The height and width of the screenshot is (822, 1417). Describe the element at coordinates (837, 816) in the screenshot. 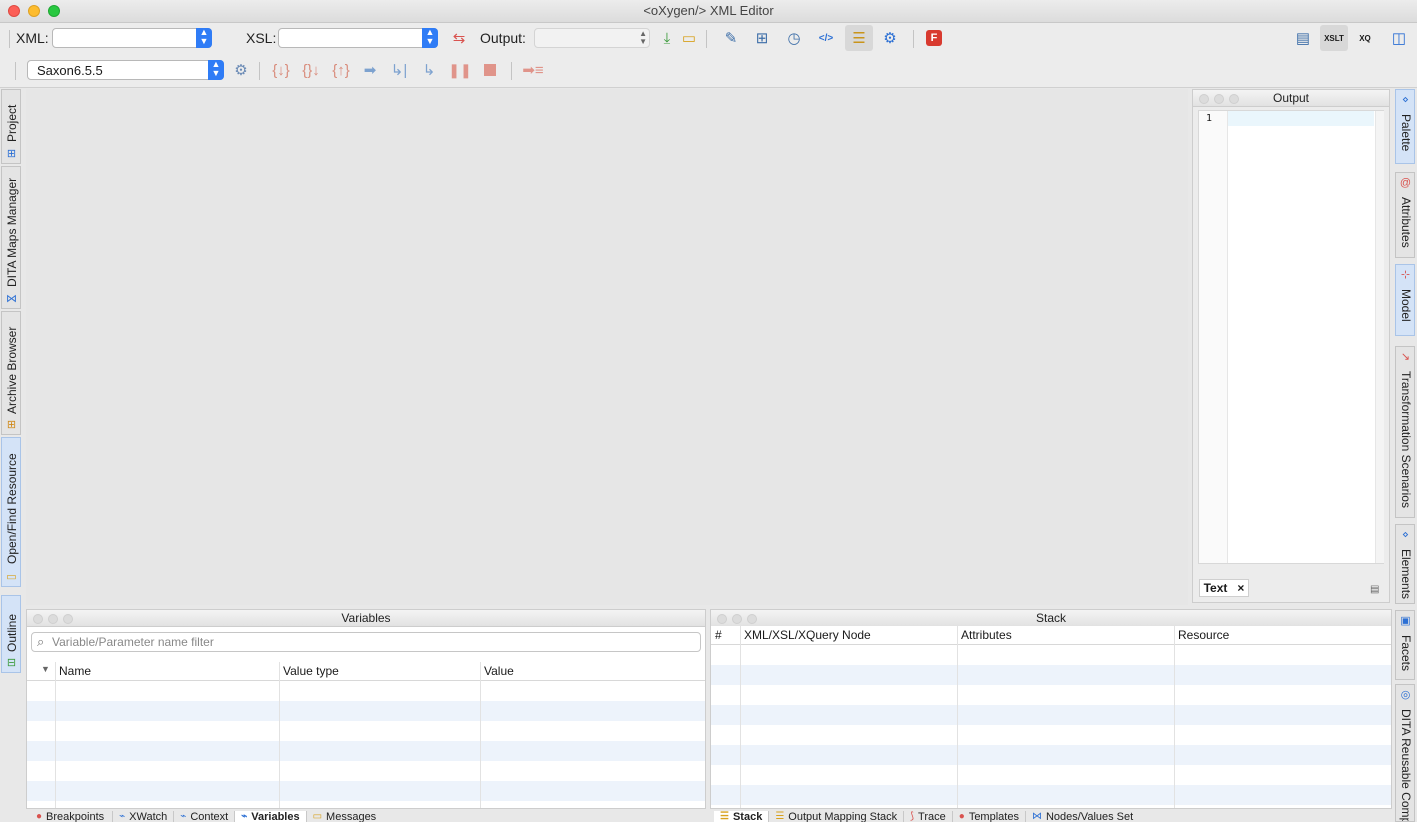

I see `bottom-tab-output-mapping-stack: ☰ Output Mapping Stack` at that location.